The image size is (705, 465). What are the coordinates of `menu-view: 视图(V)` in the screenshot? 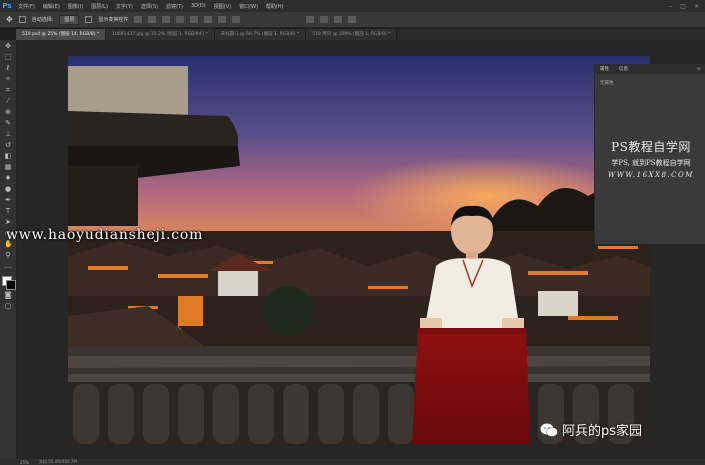 It's located at (222, 6).